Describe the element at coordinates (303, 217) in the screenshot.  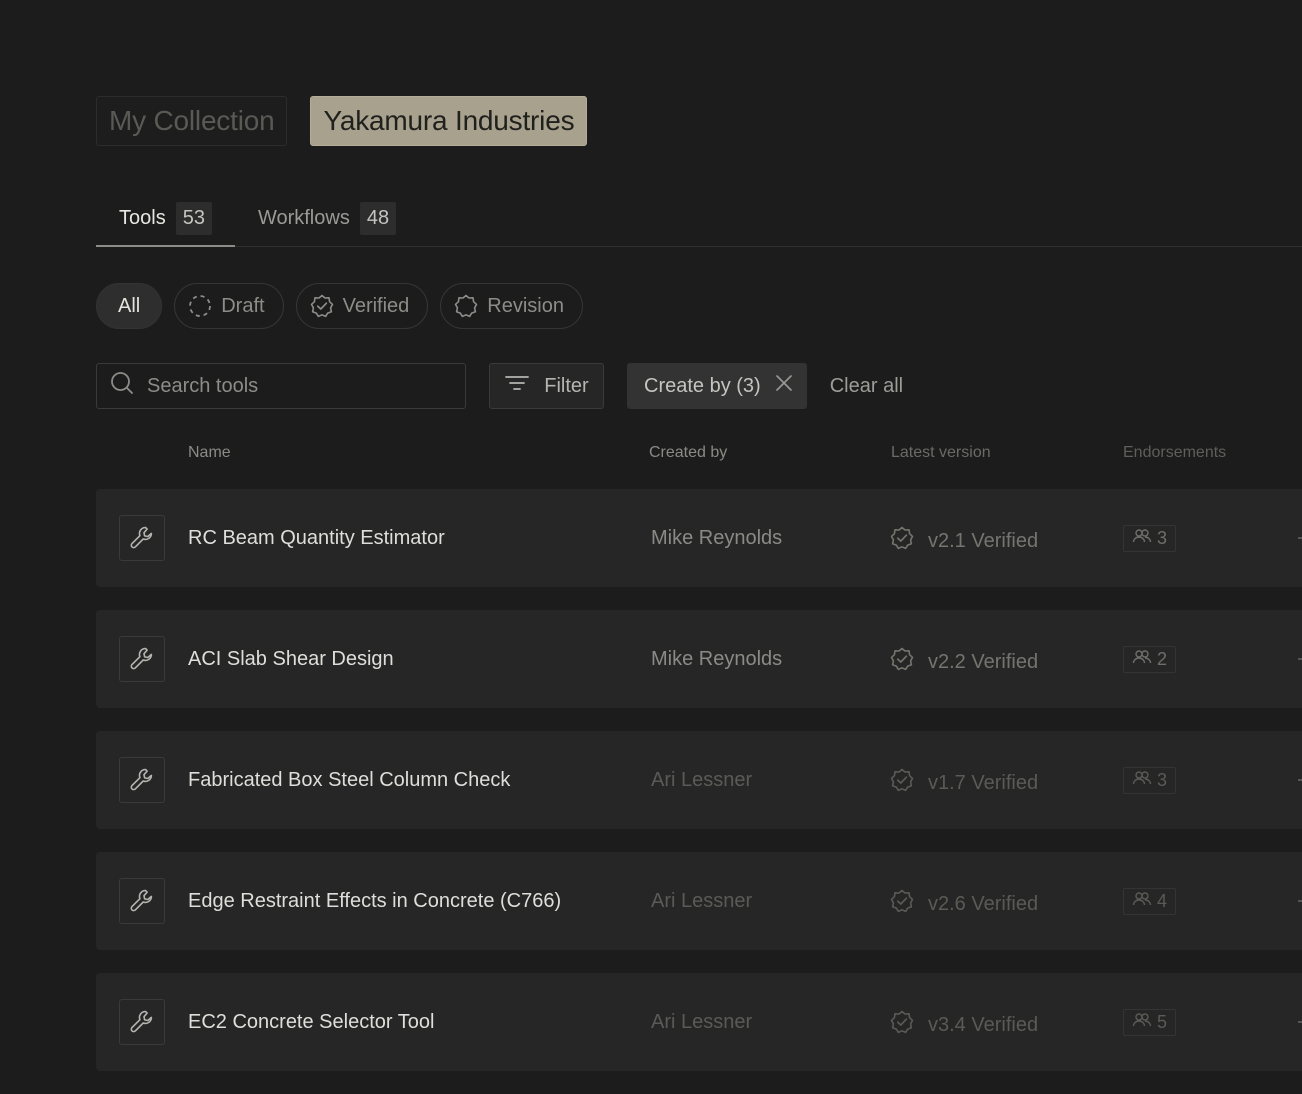
I see `tab-label: Workflows` at that location.